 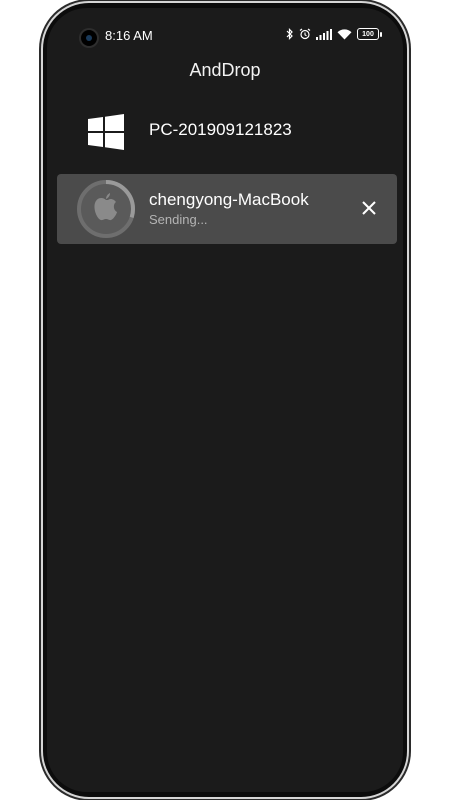 What do you see at coordinates (344, 33) in the screenshot?
I see `wifi-icon` at bounding box center [344, 33].